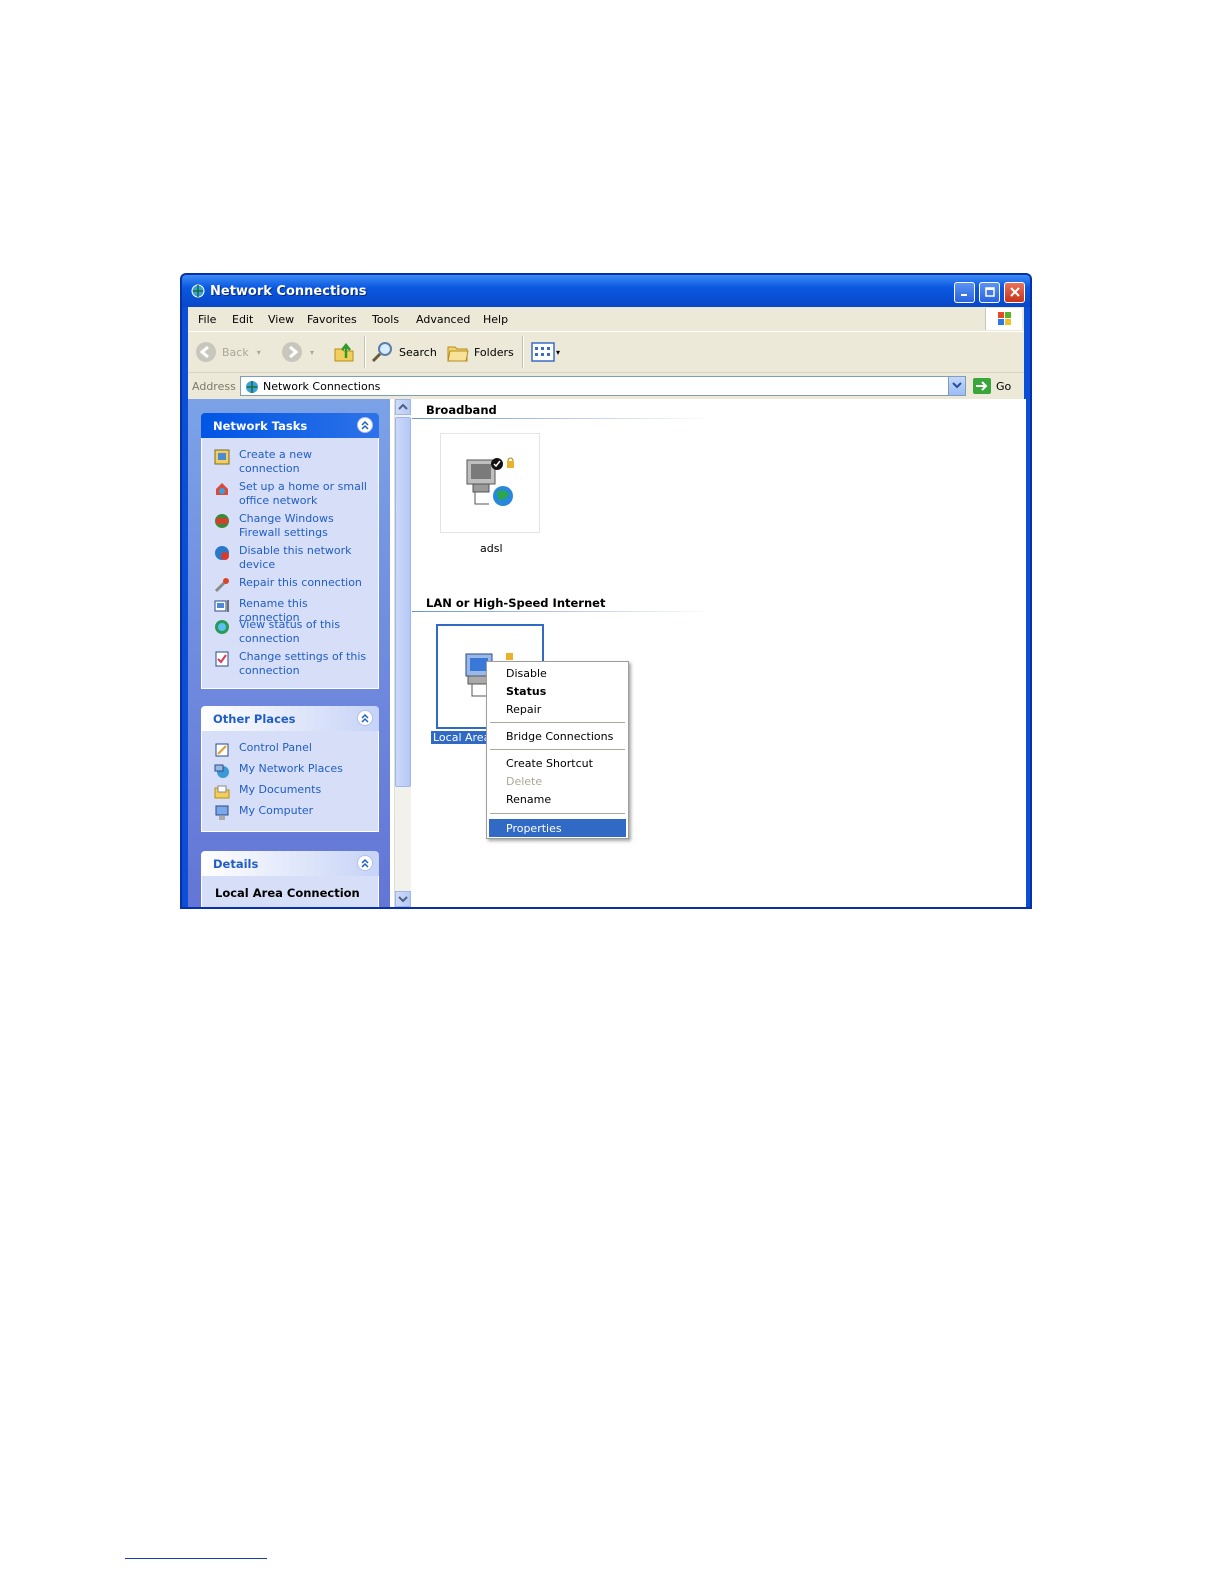 Image resolution: width=1224 pixels, height=1584 pixels. I want to click on task-view-status: View status of this connection, so click(291, 632).